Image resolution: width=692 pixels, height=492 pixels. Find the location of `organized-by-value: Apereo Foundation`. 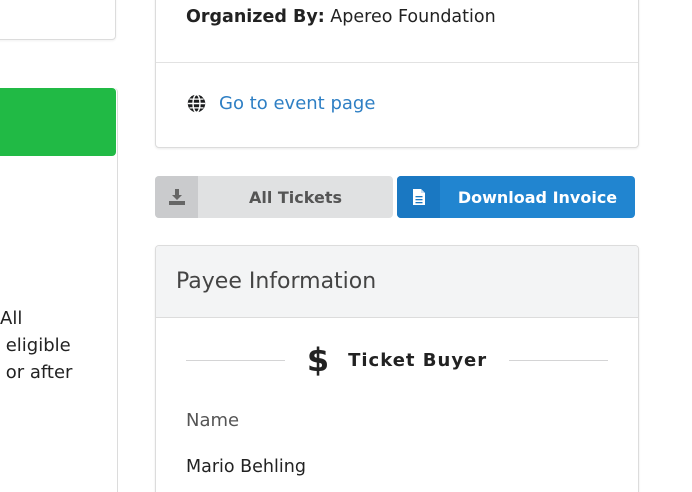

organized-by-value: Apereo Foundation is located at coordinates (413, 17).